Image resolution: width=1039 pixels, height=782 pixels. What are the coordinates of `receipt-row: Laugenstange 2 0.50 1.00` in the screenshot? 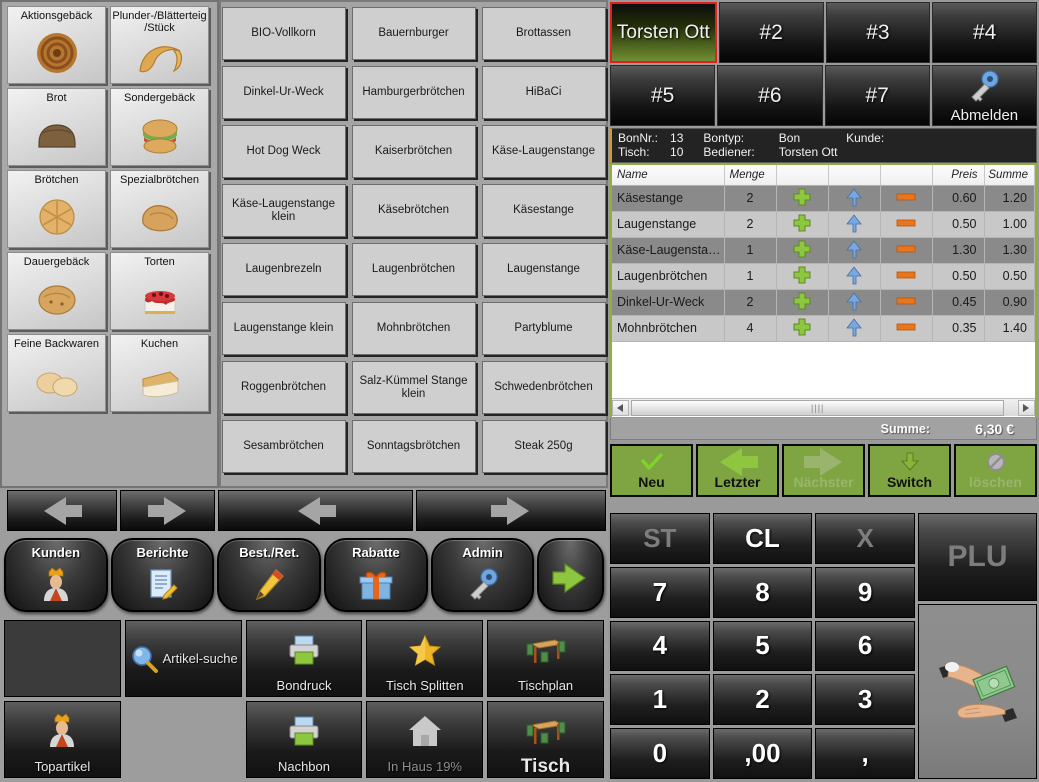 It's located at (823, 224).